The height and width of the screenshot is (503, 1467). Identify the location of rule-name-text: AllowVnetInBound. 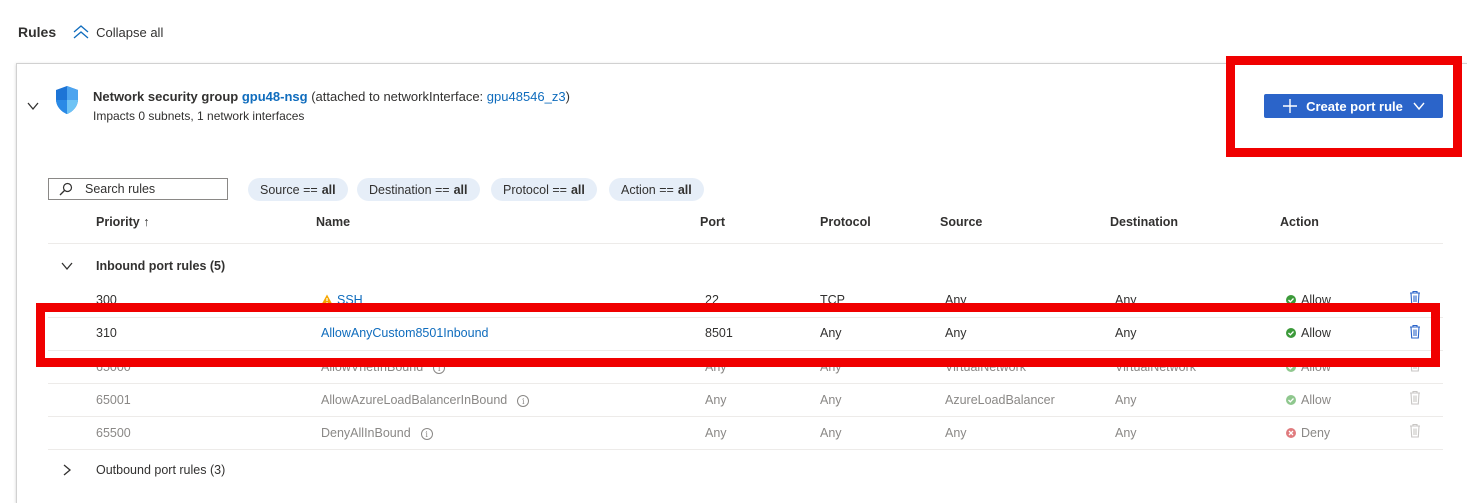
(372, 367).